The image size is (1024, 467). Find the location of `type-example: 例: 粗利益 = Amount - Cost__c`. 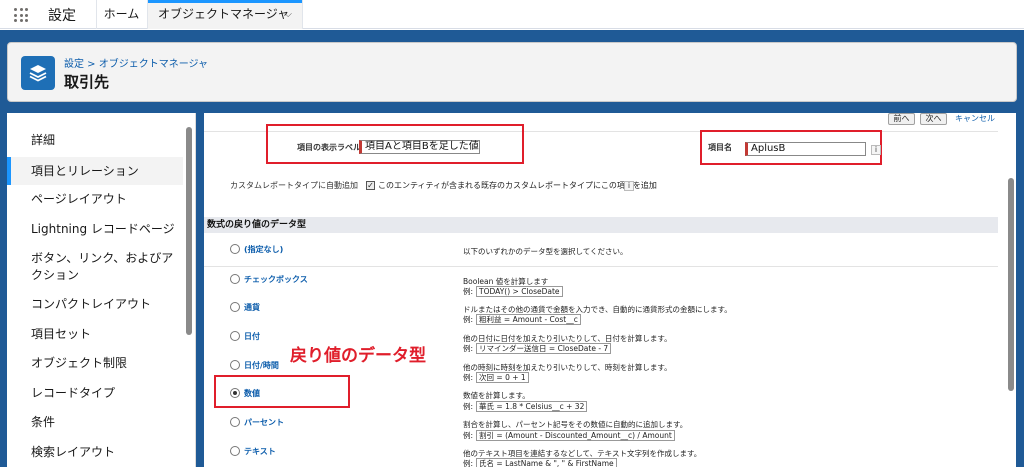

type-example: 例: 粗利益 = Amount - Cost__c is located at coordinates (522, 319).